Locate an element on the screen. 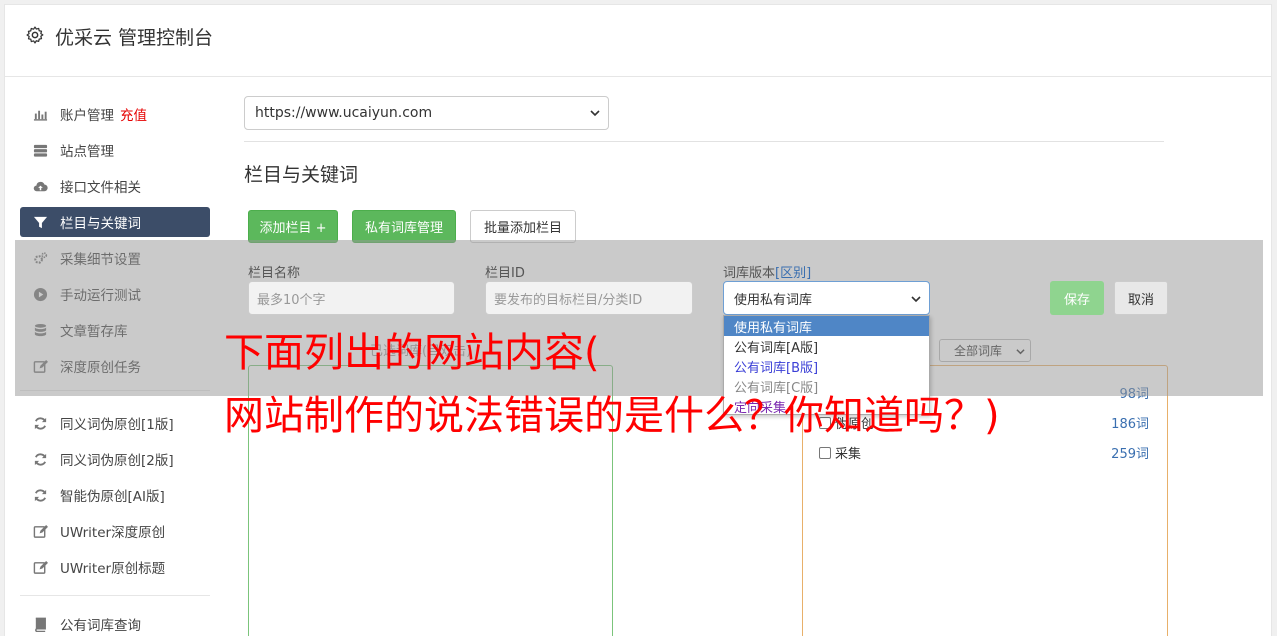 The image size is (1277, 636). sidebar-item-synonym-v2: 同义词伪原创[2版] is located at coordinates (115, 459).